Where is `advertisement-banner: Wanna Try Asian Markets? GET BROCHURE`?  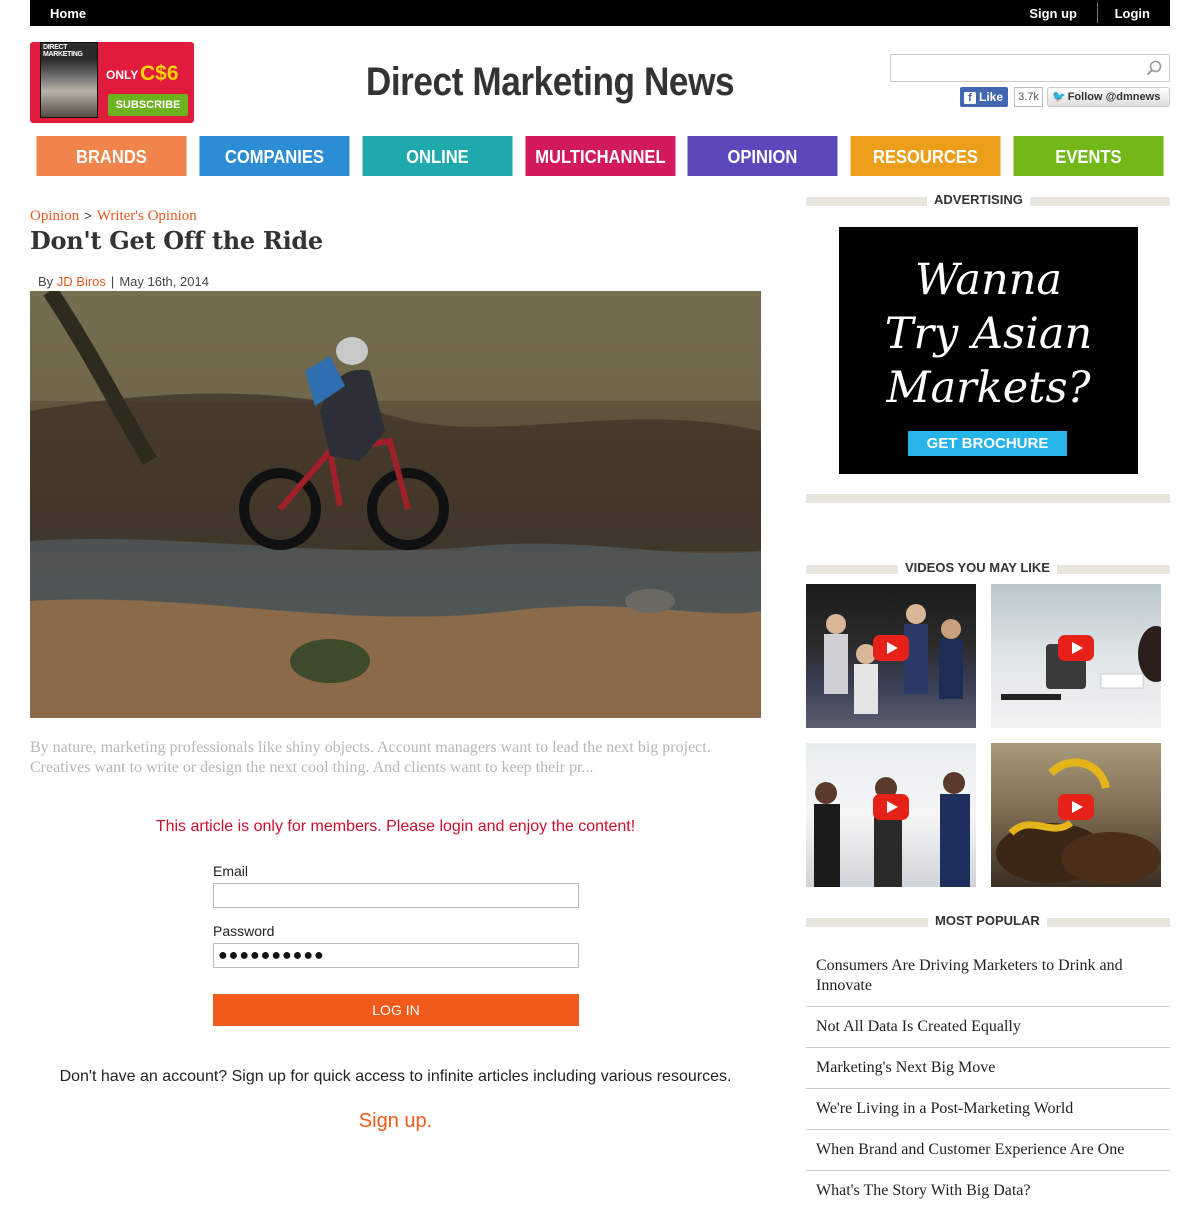
advertisement-banner: Wanna Try Asian Markets? GET BROCHURE is located at coordinates (988, 350).